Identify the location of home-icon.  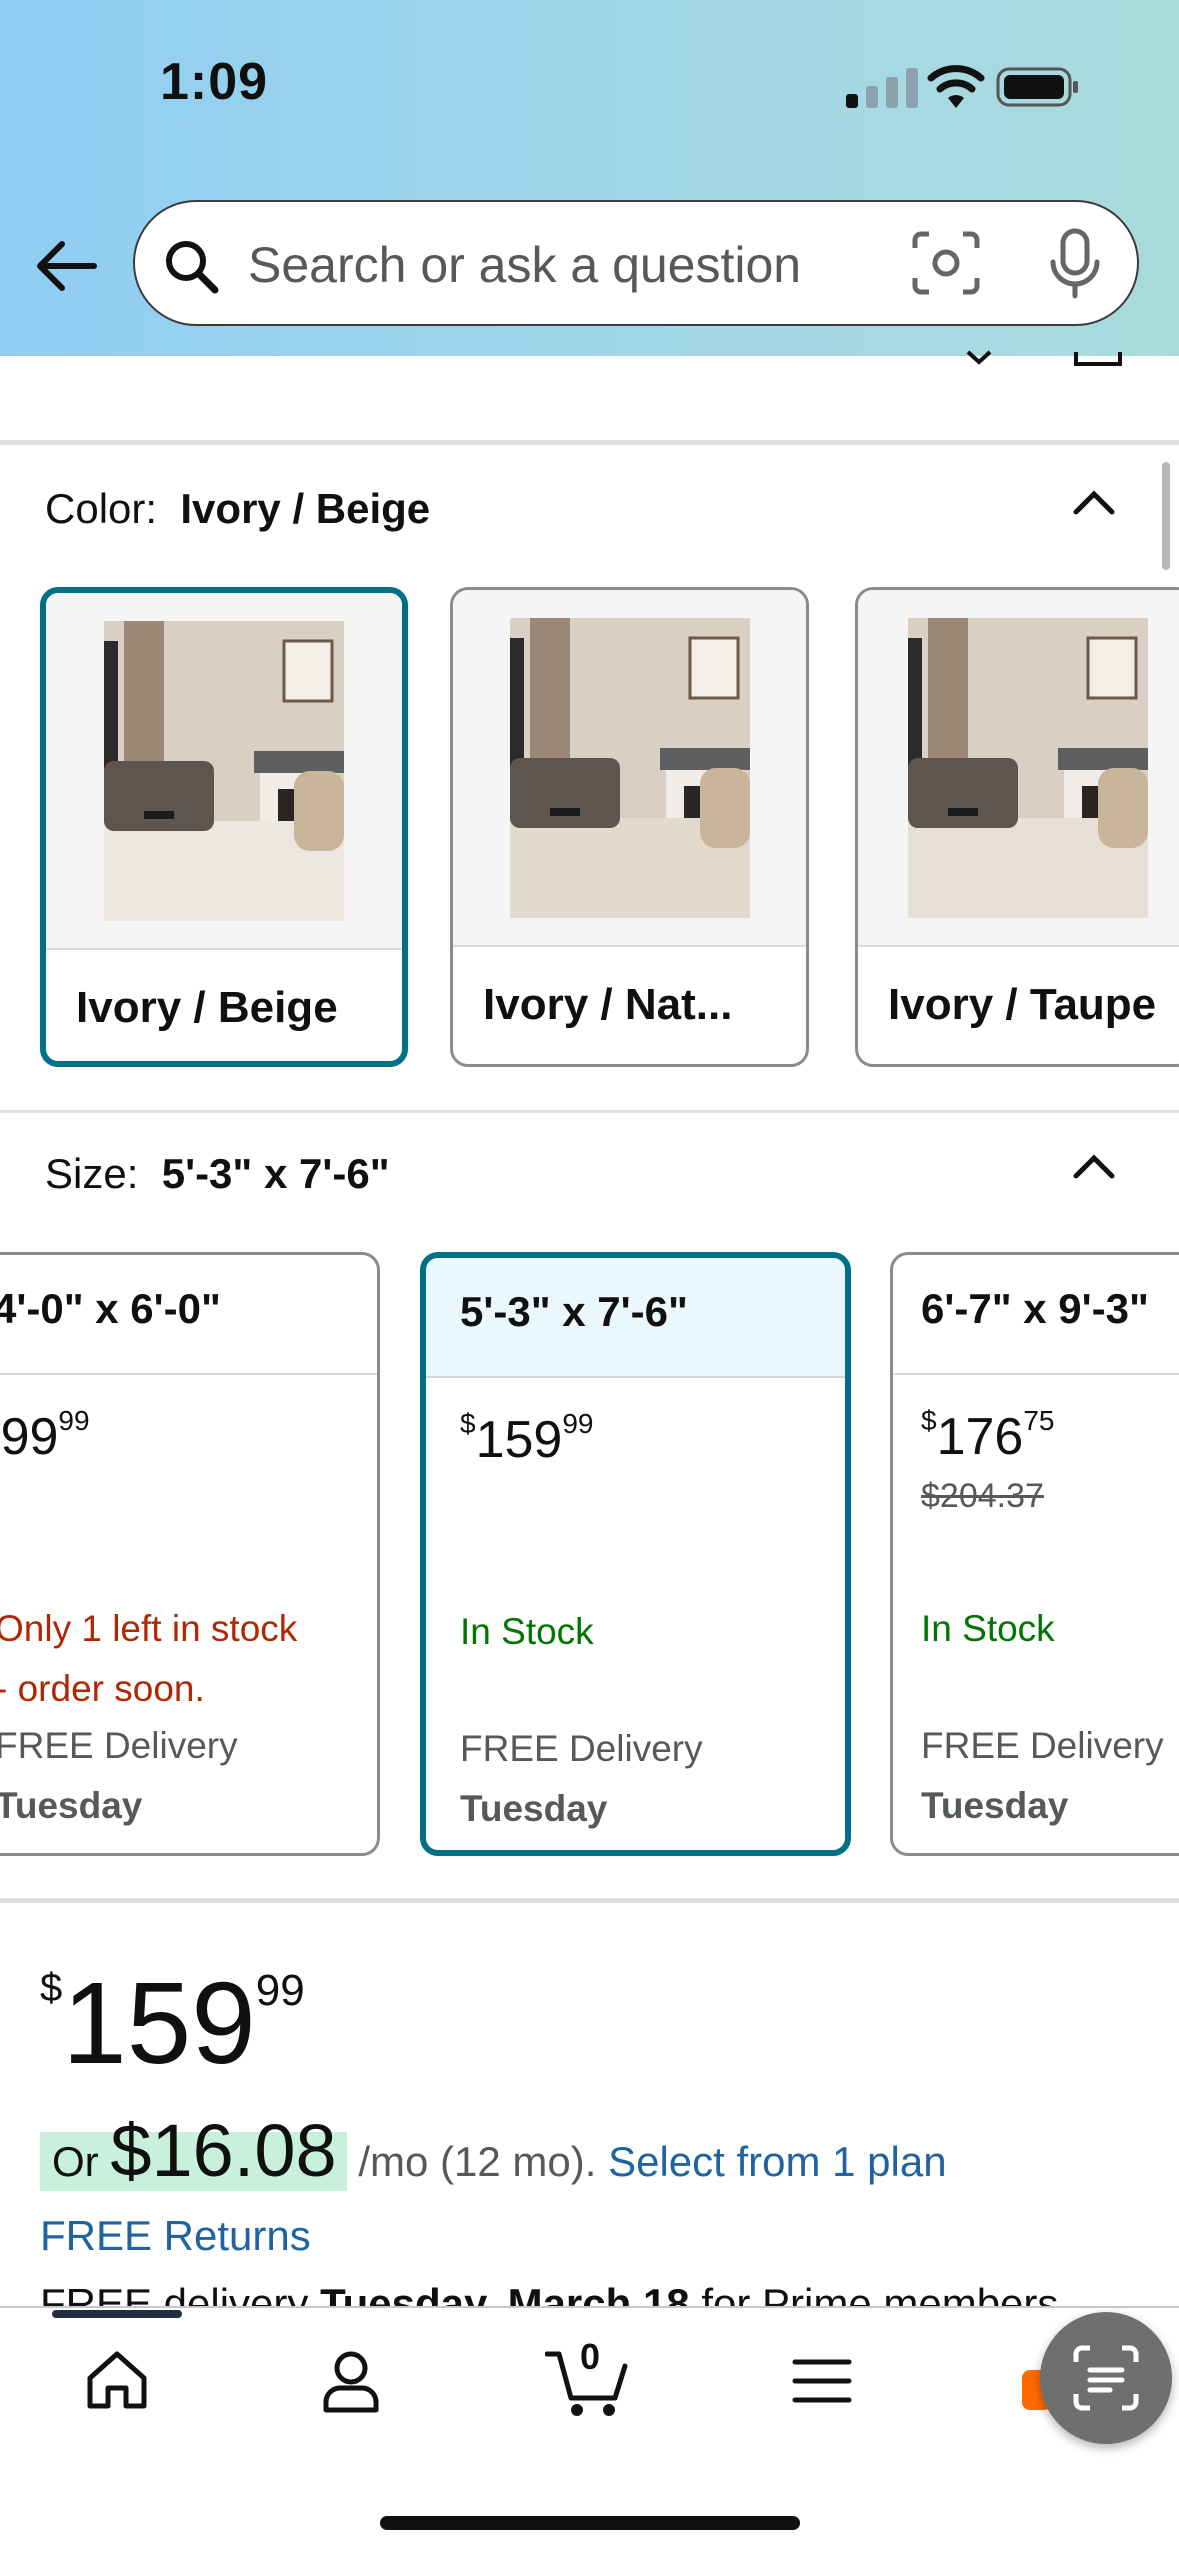
(117, 2381).